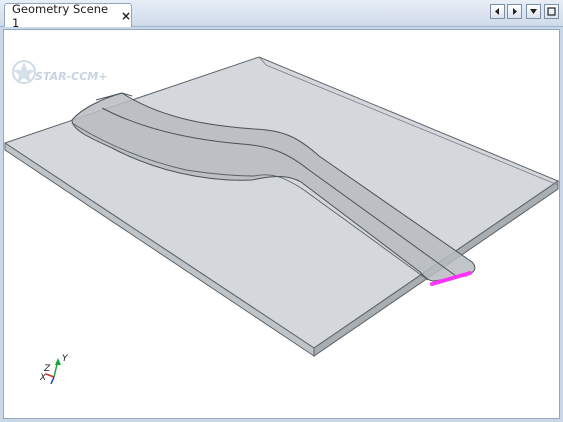 The width and height of the screenshot is (563, 422). What do you see at coordinates (47, 369) in the screenshot?
I see `axis-z-label: Z` at bounding box center [47, 369].